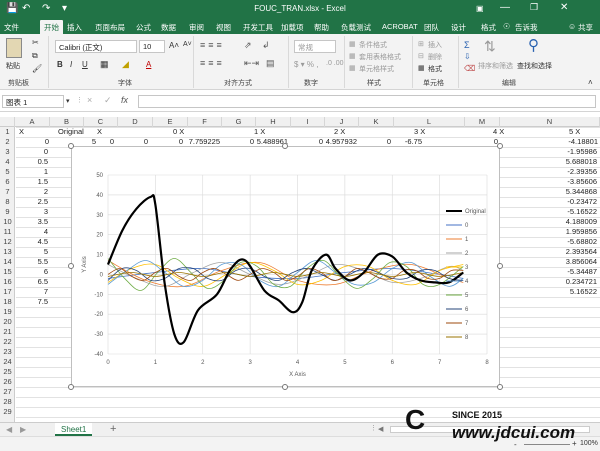 The image size is (600, 451). I want to click on cell: 7, so click(31, 292).